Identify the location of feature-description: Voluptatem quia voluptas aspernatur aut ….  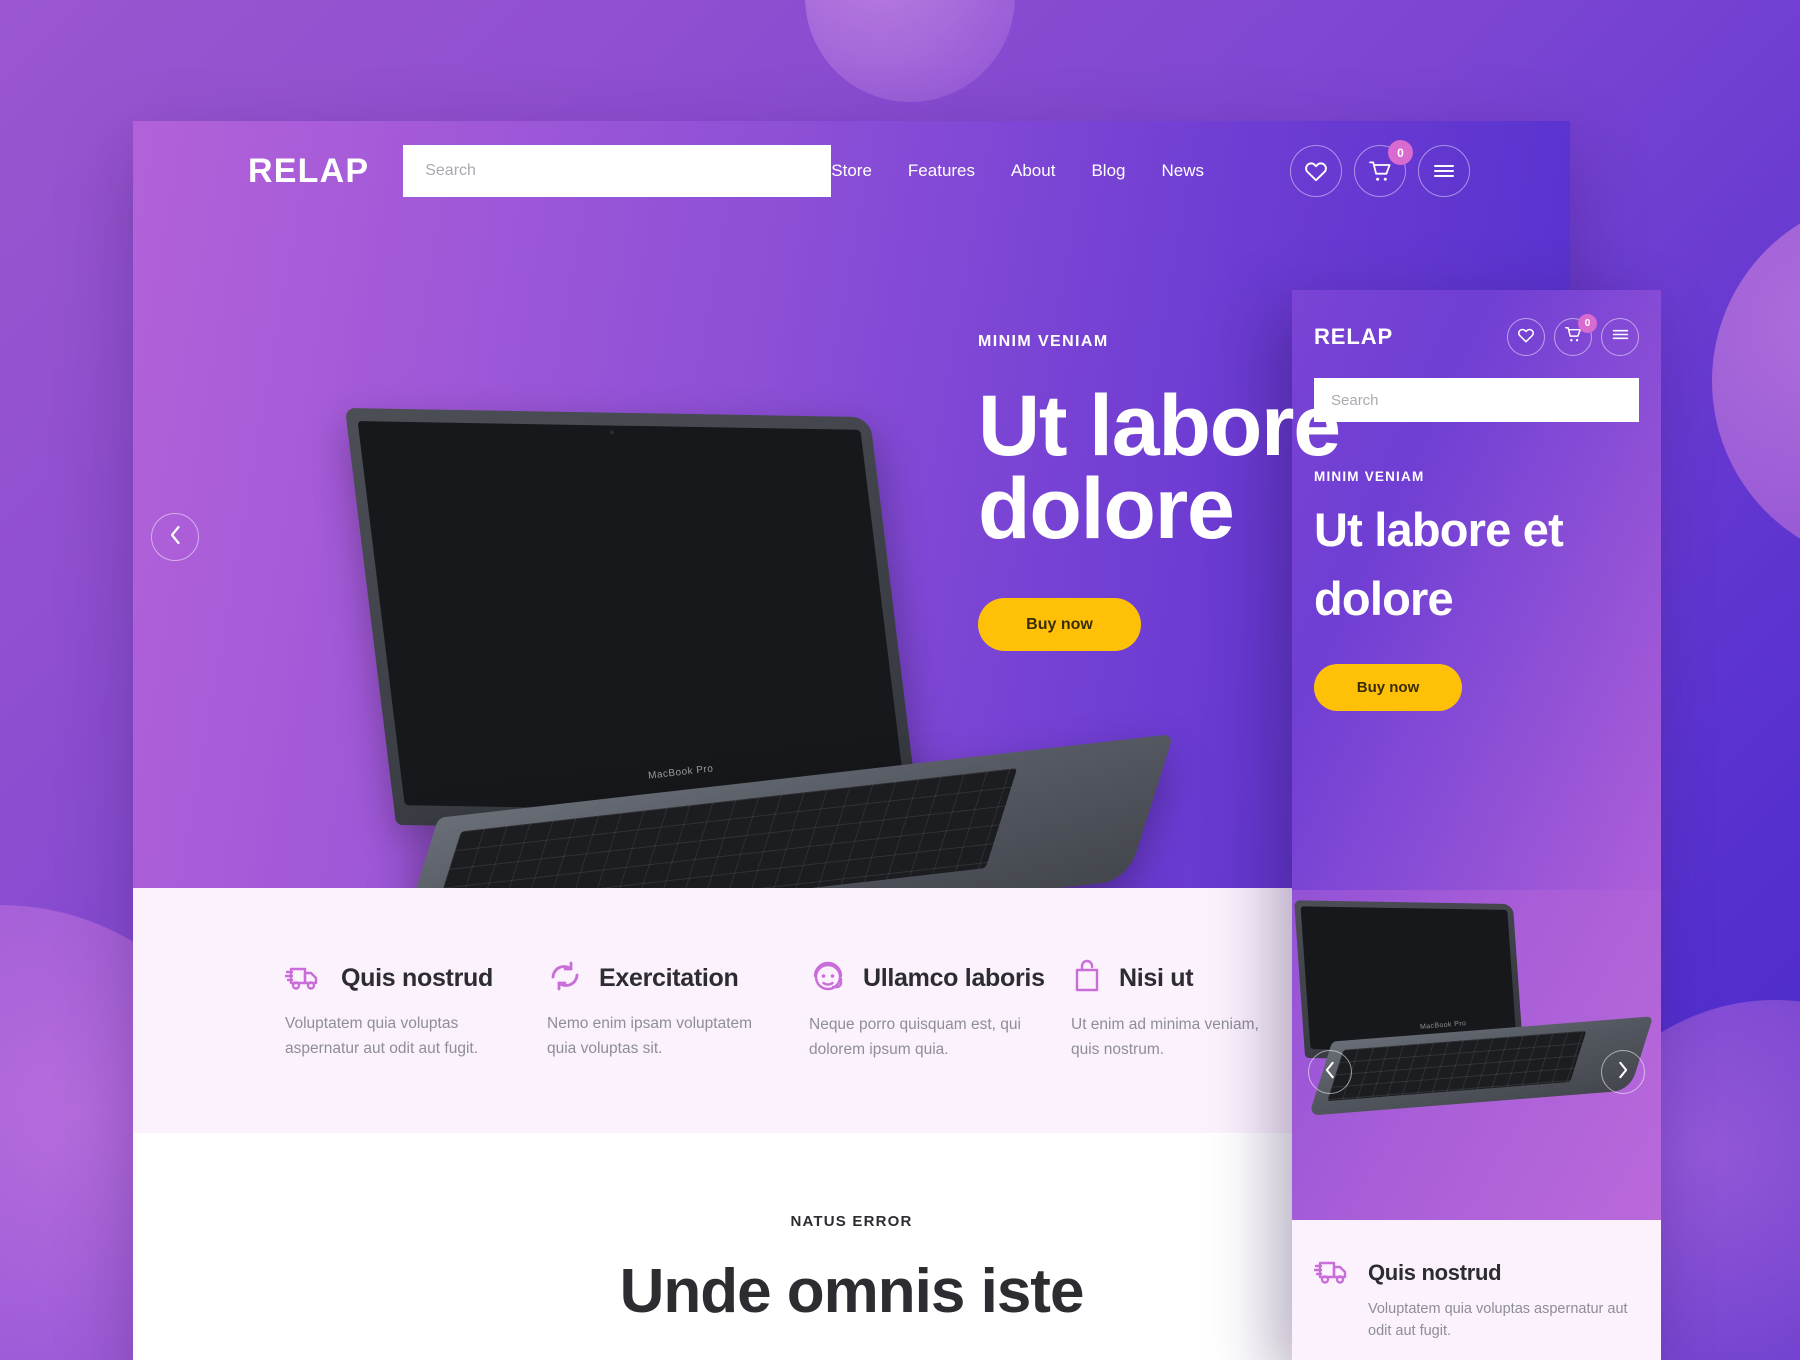
(382, 1035).